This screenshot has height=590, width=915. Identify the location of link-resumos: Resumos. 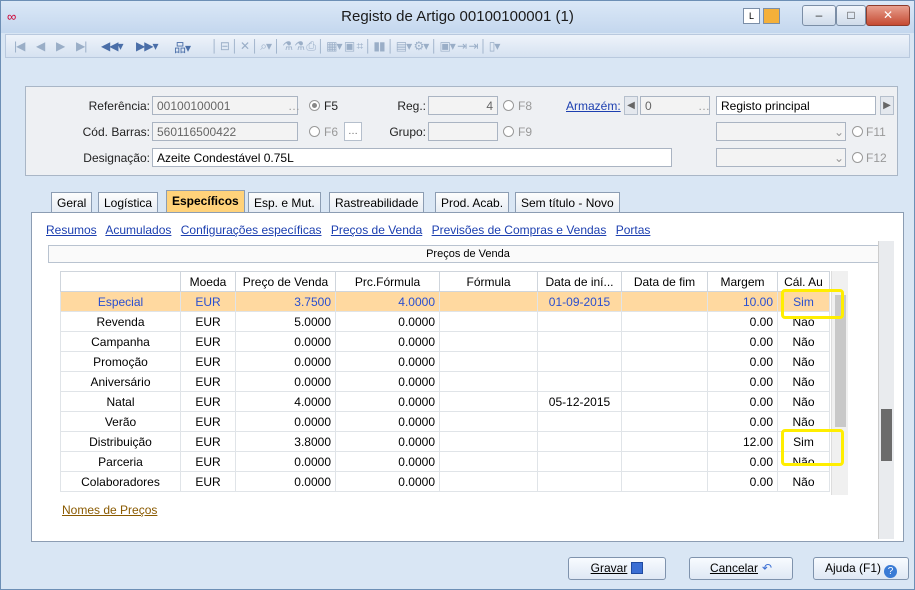
(71, 230).